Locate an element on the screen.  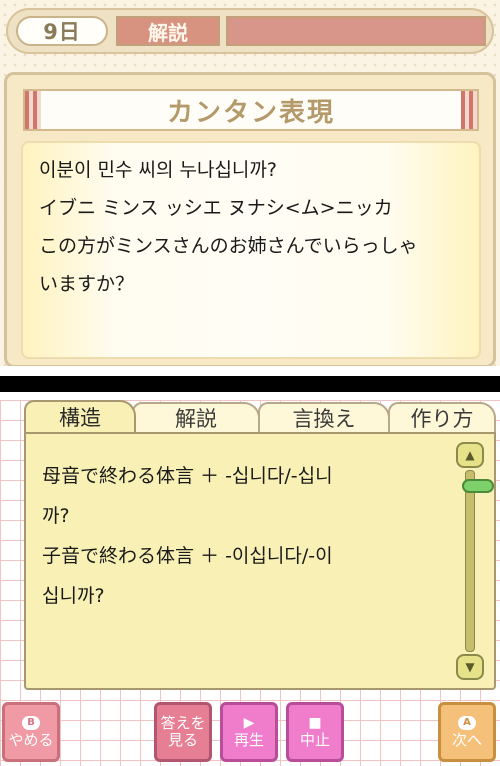
screen-divider is located at coordinates (250, 384).